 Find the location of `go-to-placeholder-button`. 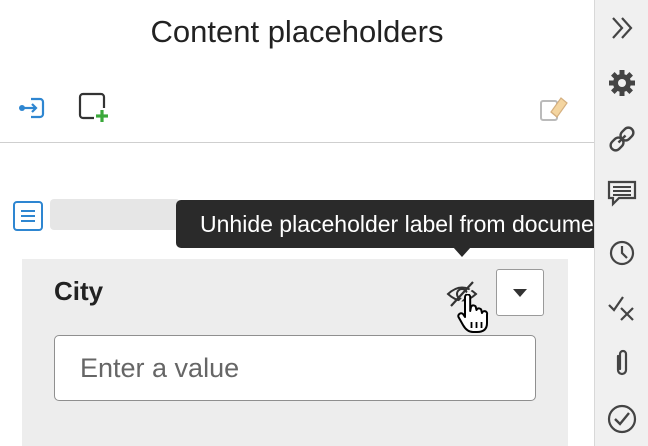

go-to-placeholder-button is located at coordinates (32, 108).